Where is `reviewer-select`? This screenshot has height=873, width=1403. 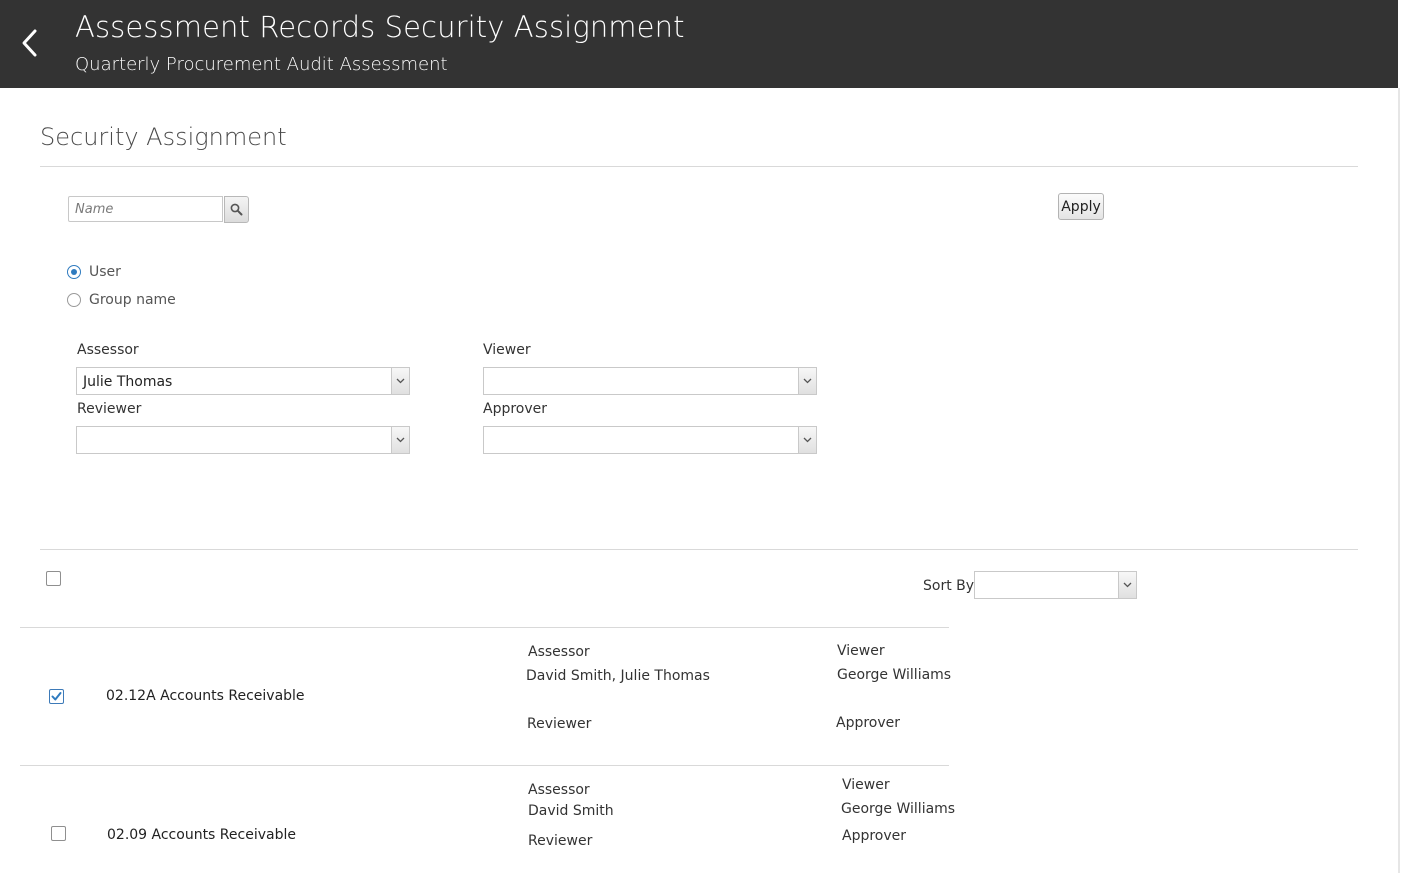
reviewer-select is located at coordinates (243, 440).